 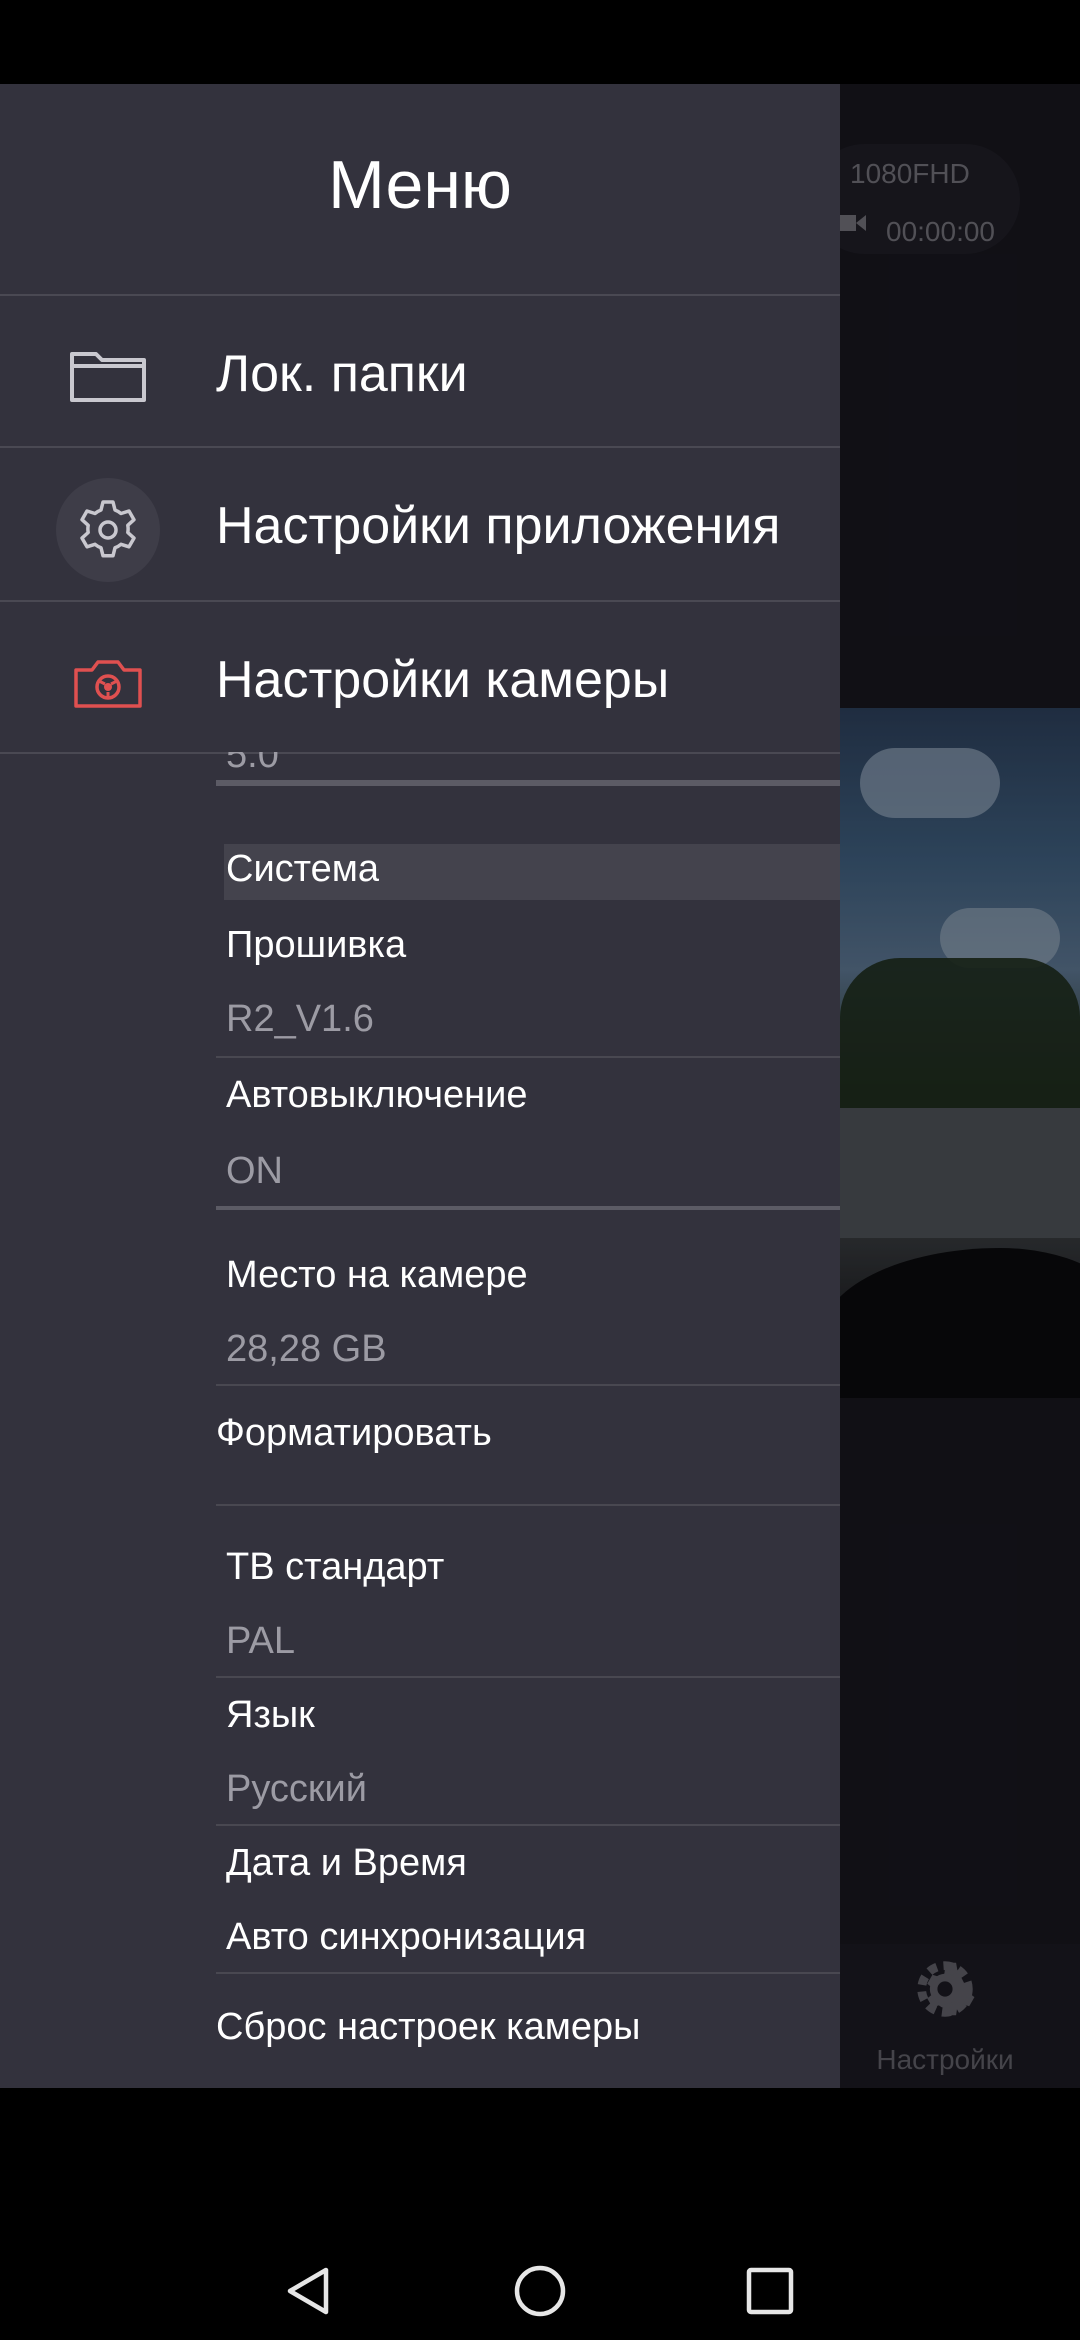 I want to click on video-camera-icon, so click(x=851, y=223).